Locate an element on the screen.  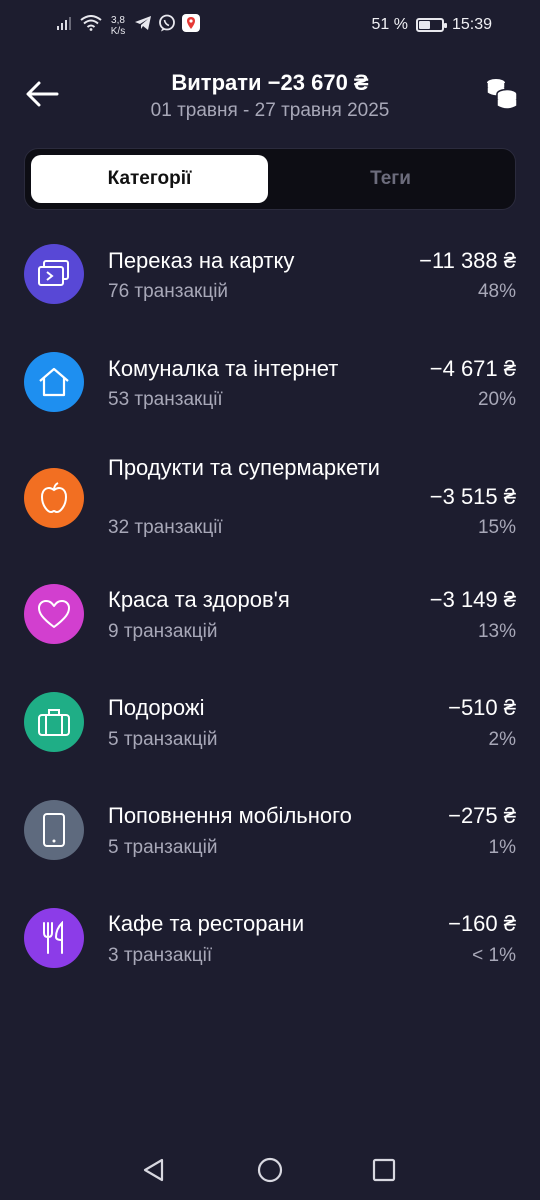
coins-stack-icon is located at coordinates (502, 94).